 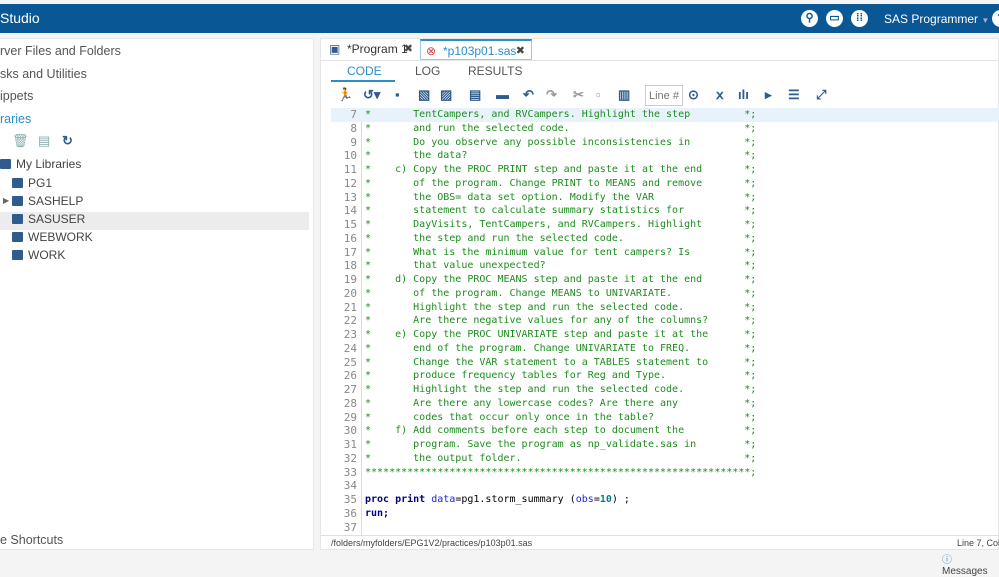 I want to click on line-number: 14, so click(x=350, y=211).